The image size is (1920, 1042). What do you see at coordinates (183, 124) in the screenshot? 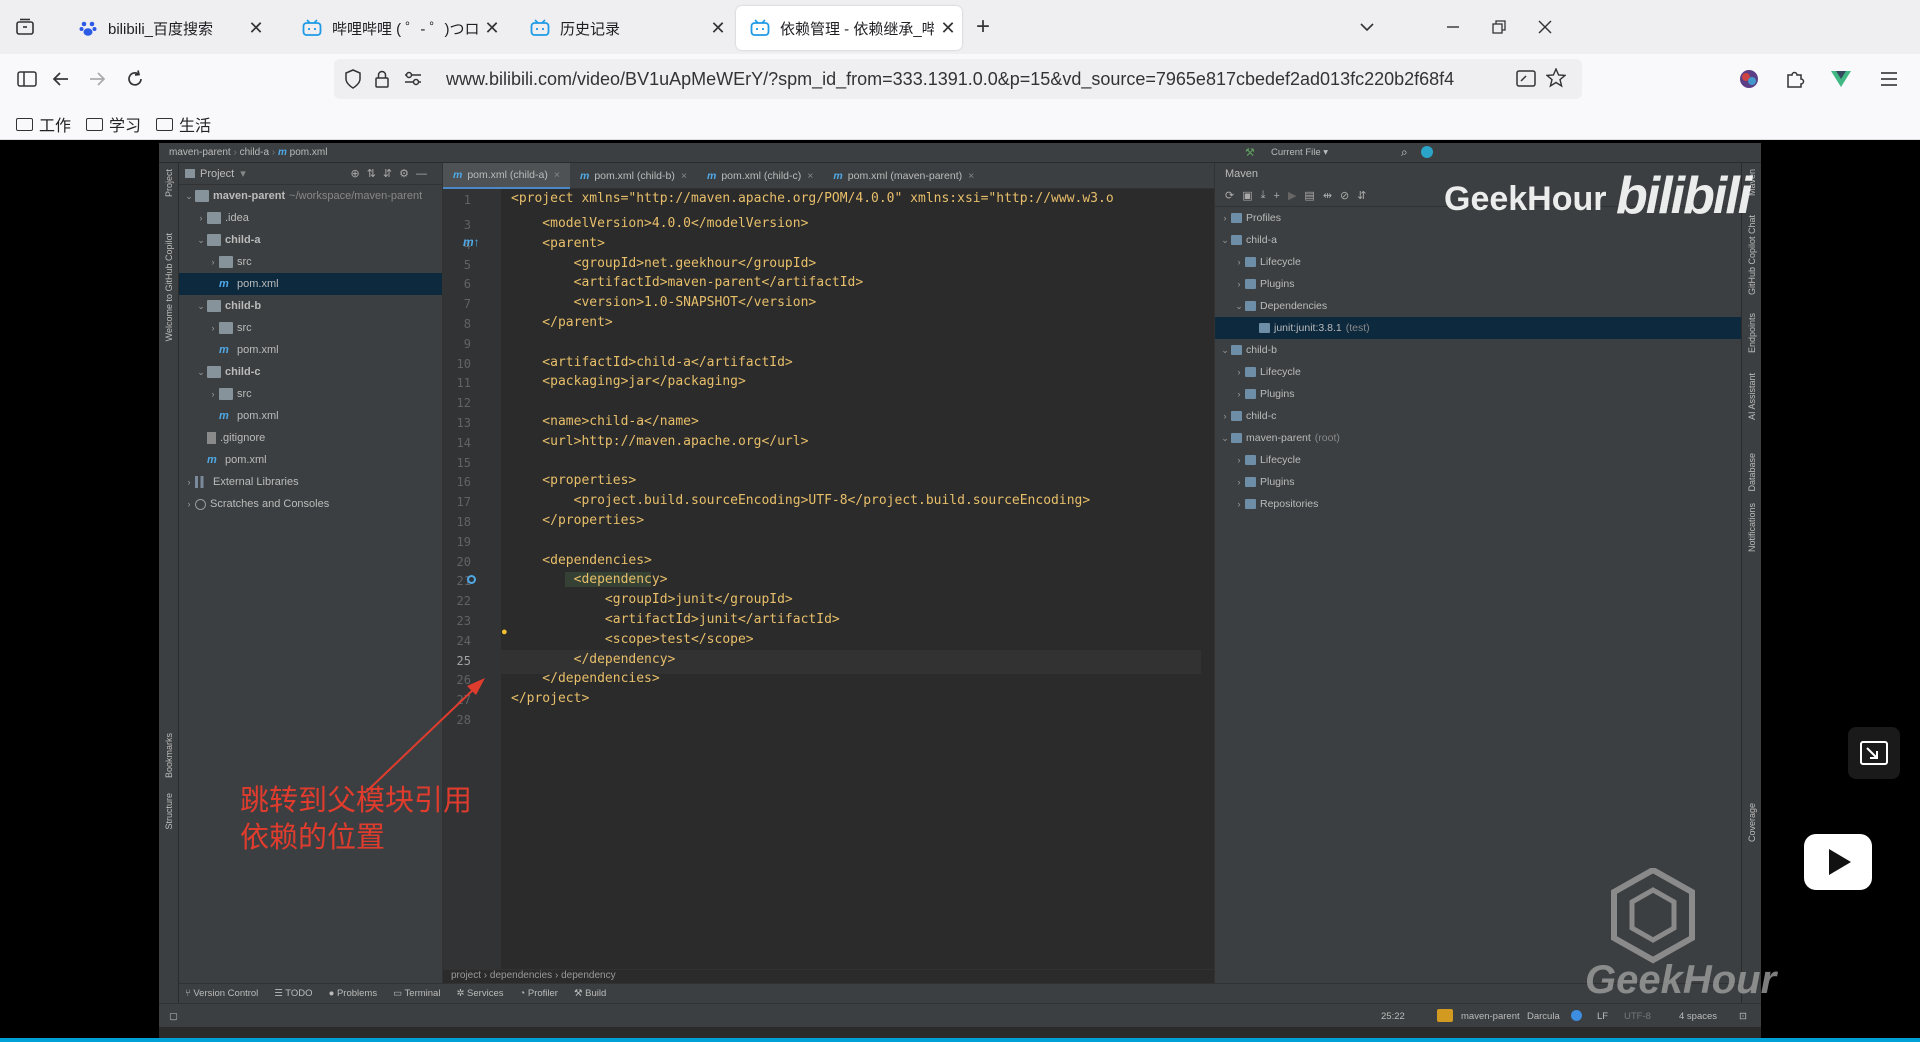
I see `bookmark-folder-life: 生活` at bounding box center [183, 124].